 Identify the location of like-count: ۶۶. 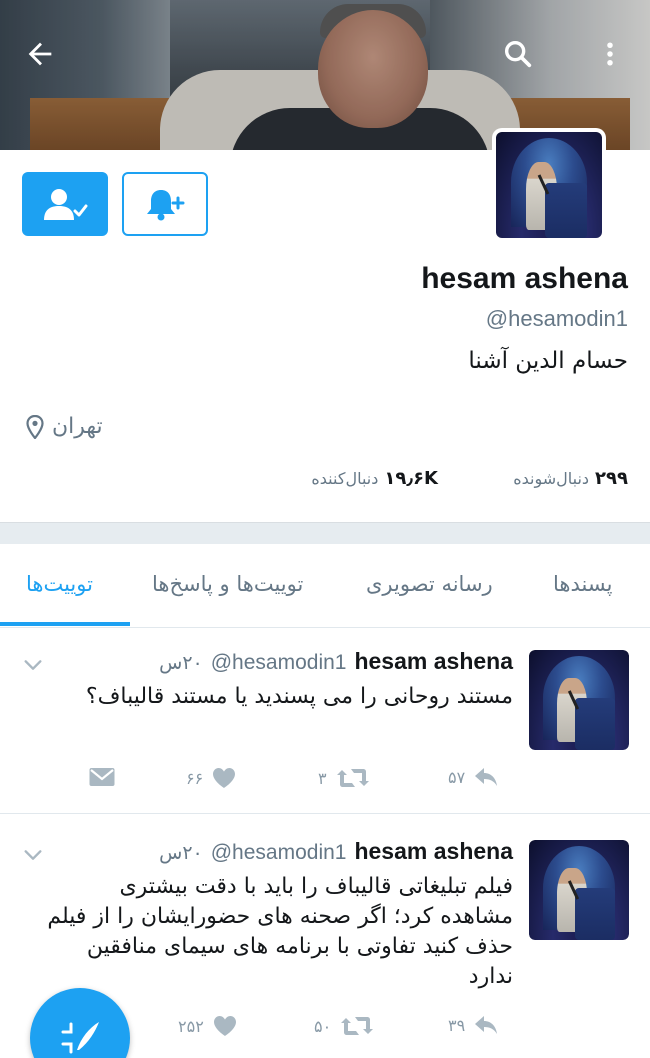
(195, 778).